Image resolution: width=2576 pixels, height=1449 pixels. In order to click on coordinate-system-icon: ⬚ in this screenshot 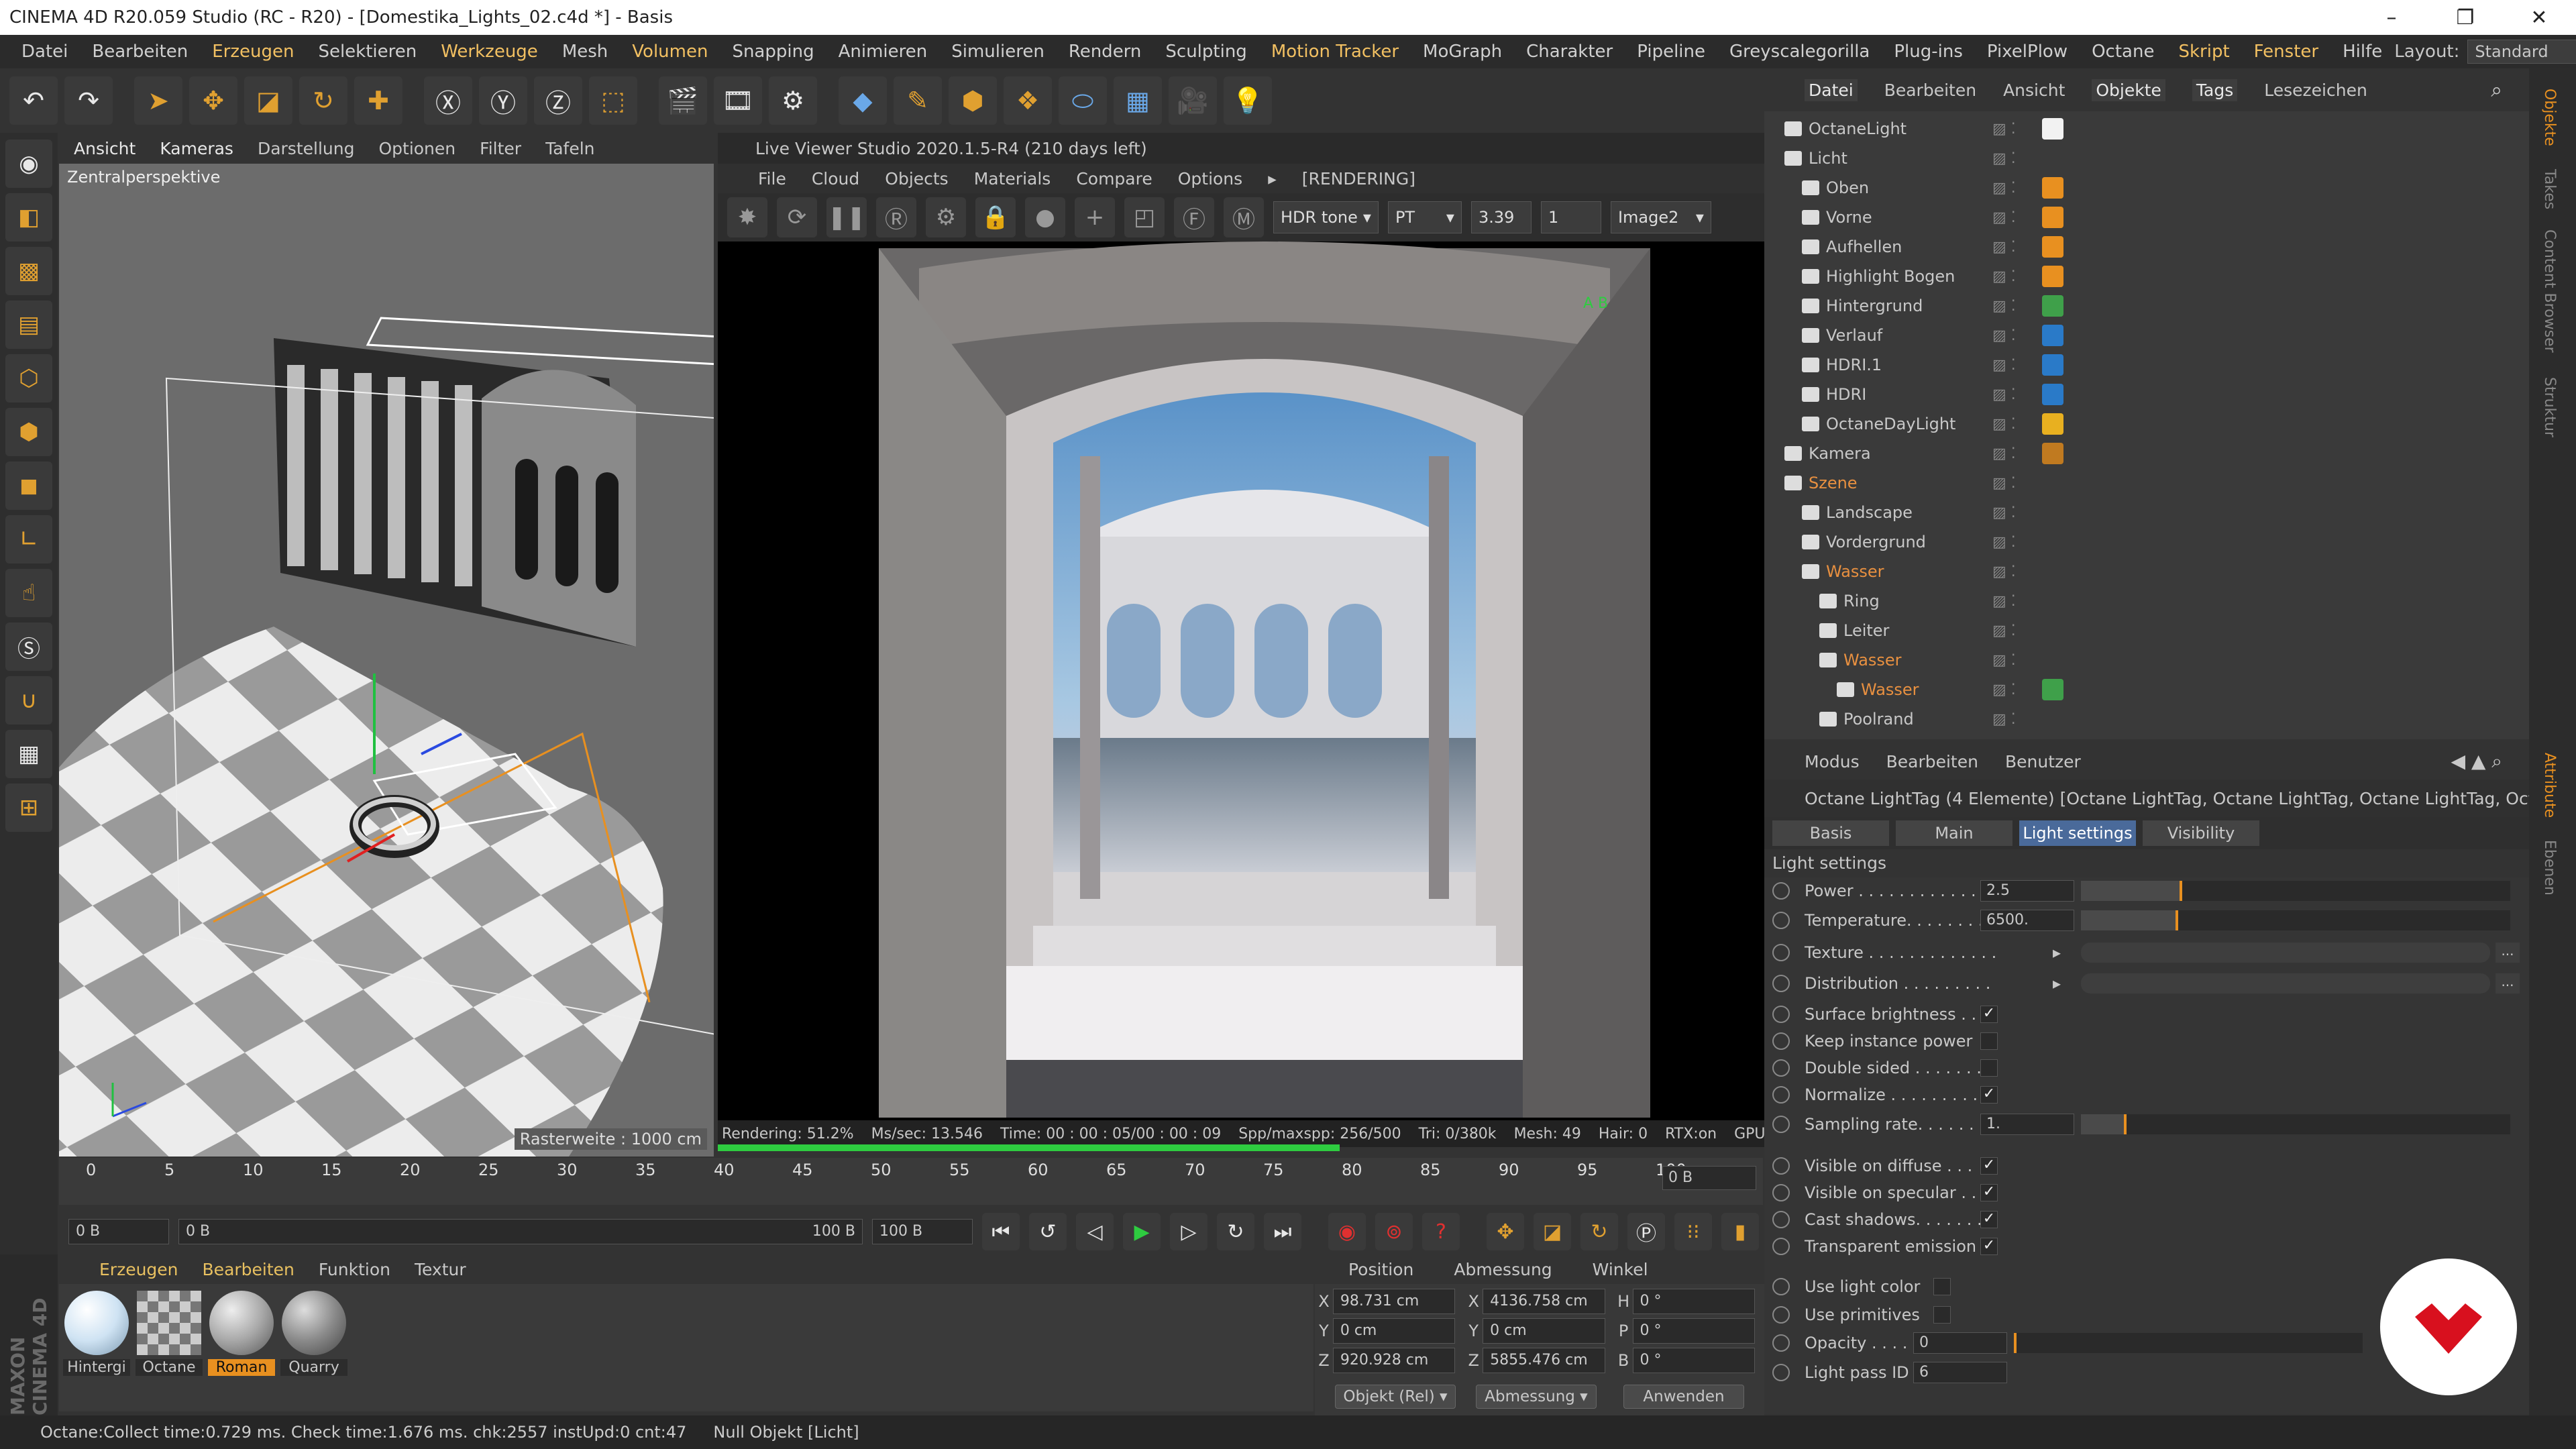, I will do `click(613, 100)`.